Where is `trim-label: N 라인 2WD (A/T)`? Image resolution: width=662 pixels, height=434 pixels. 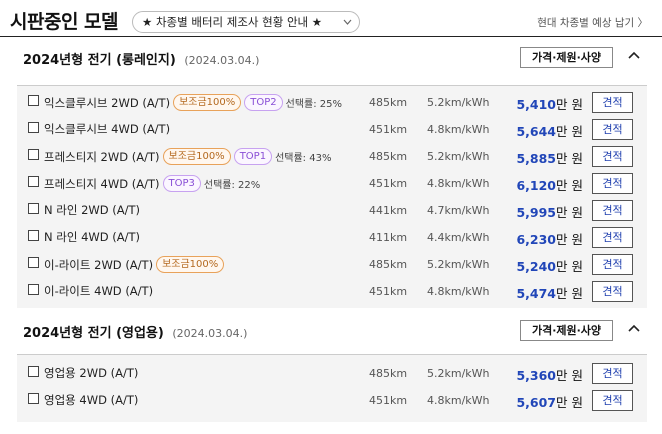
trim-label: N 라인 2WD (A/T) is located at coordinates (92, 210).